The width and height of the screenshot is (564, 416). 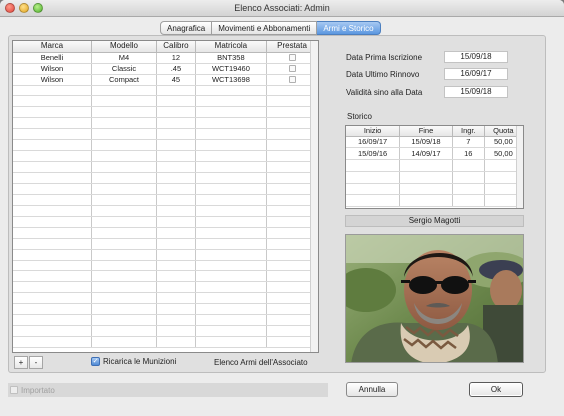 I want to click on reload-ammo-checkbox: ✓ Ricarica le Munizioni, so click(x=133, y=361).